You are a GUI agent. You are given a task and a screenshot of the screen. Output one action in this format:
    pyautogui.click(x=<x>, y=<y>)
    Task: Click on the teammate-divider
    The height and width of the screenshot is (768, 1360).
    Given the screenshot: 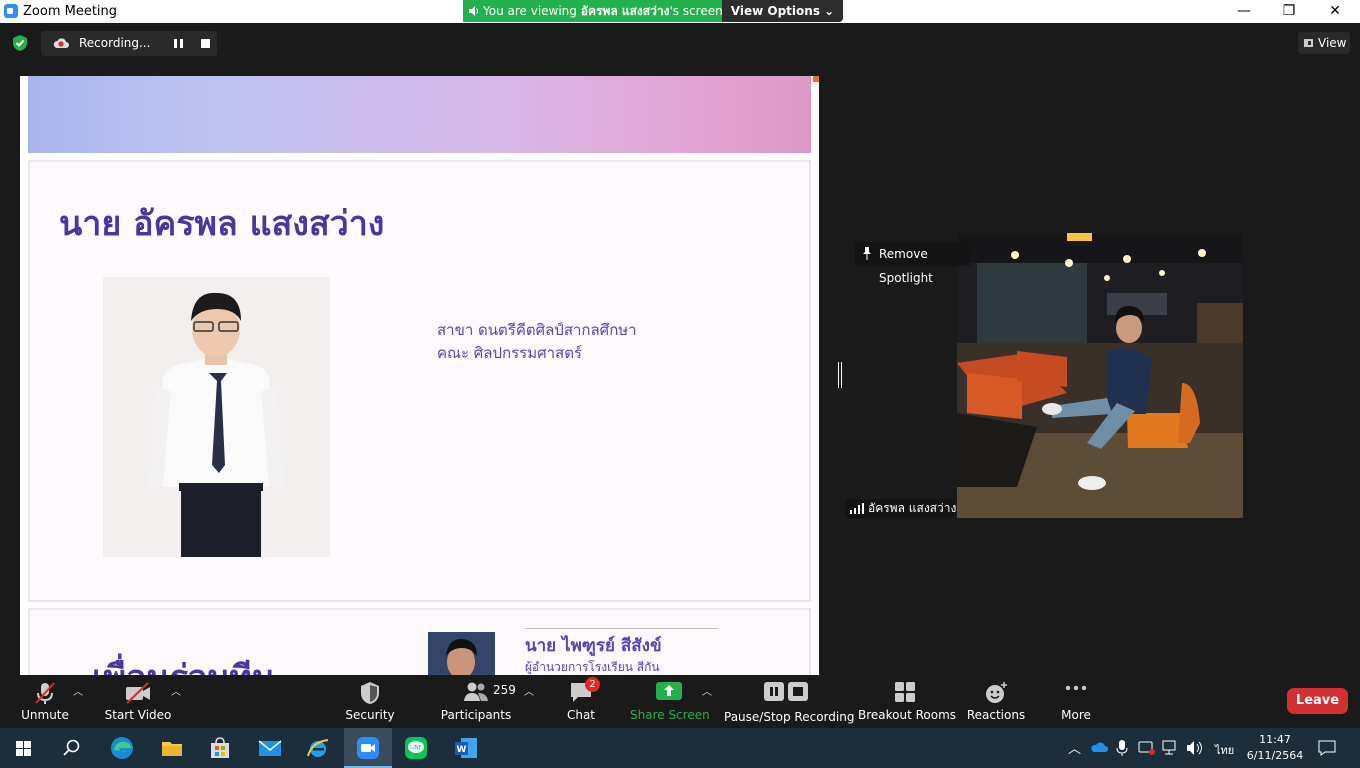 What is the action you would take?
    pyautogui.click(x=621, y=628)
    